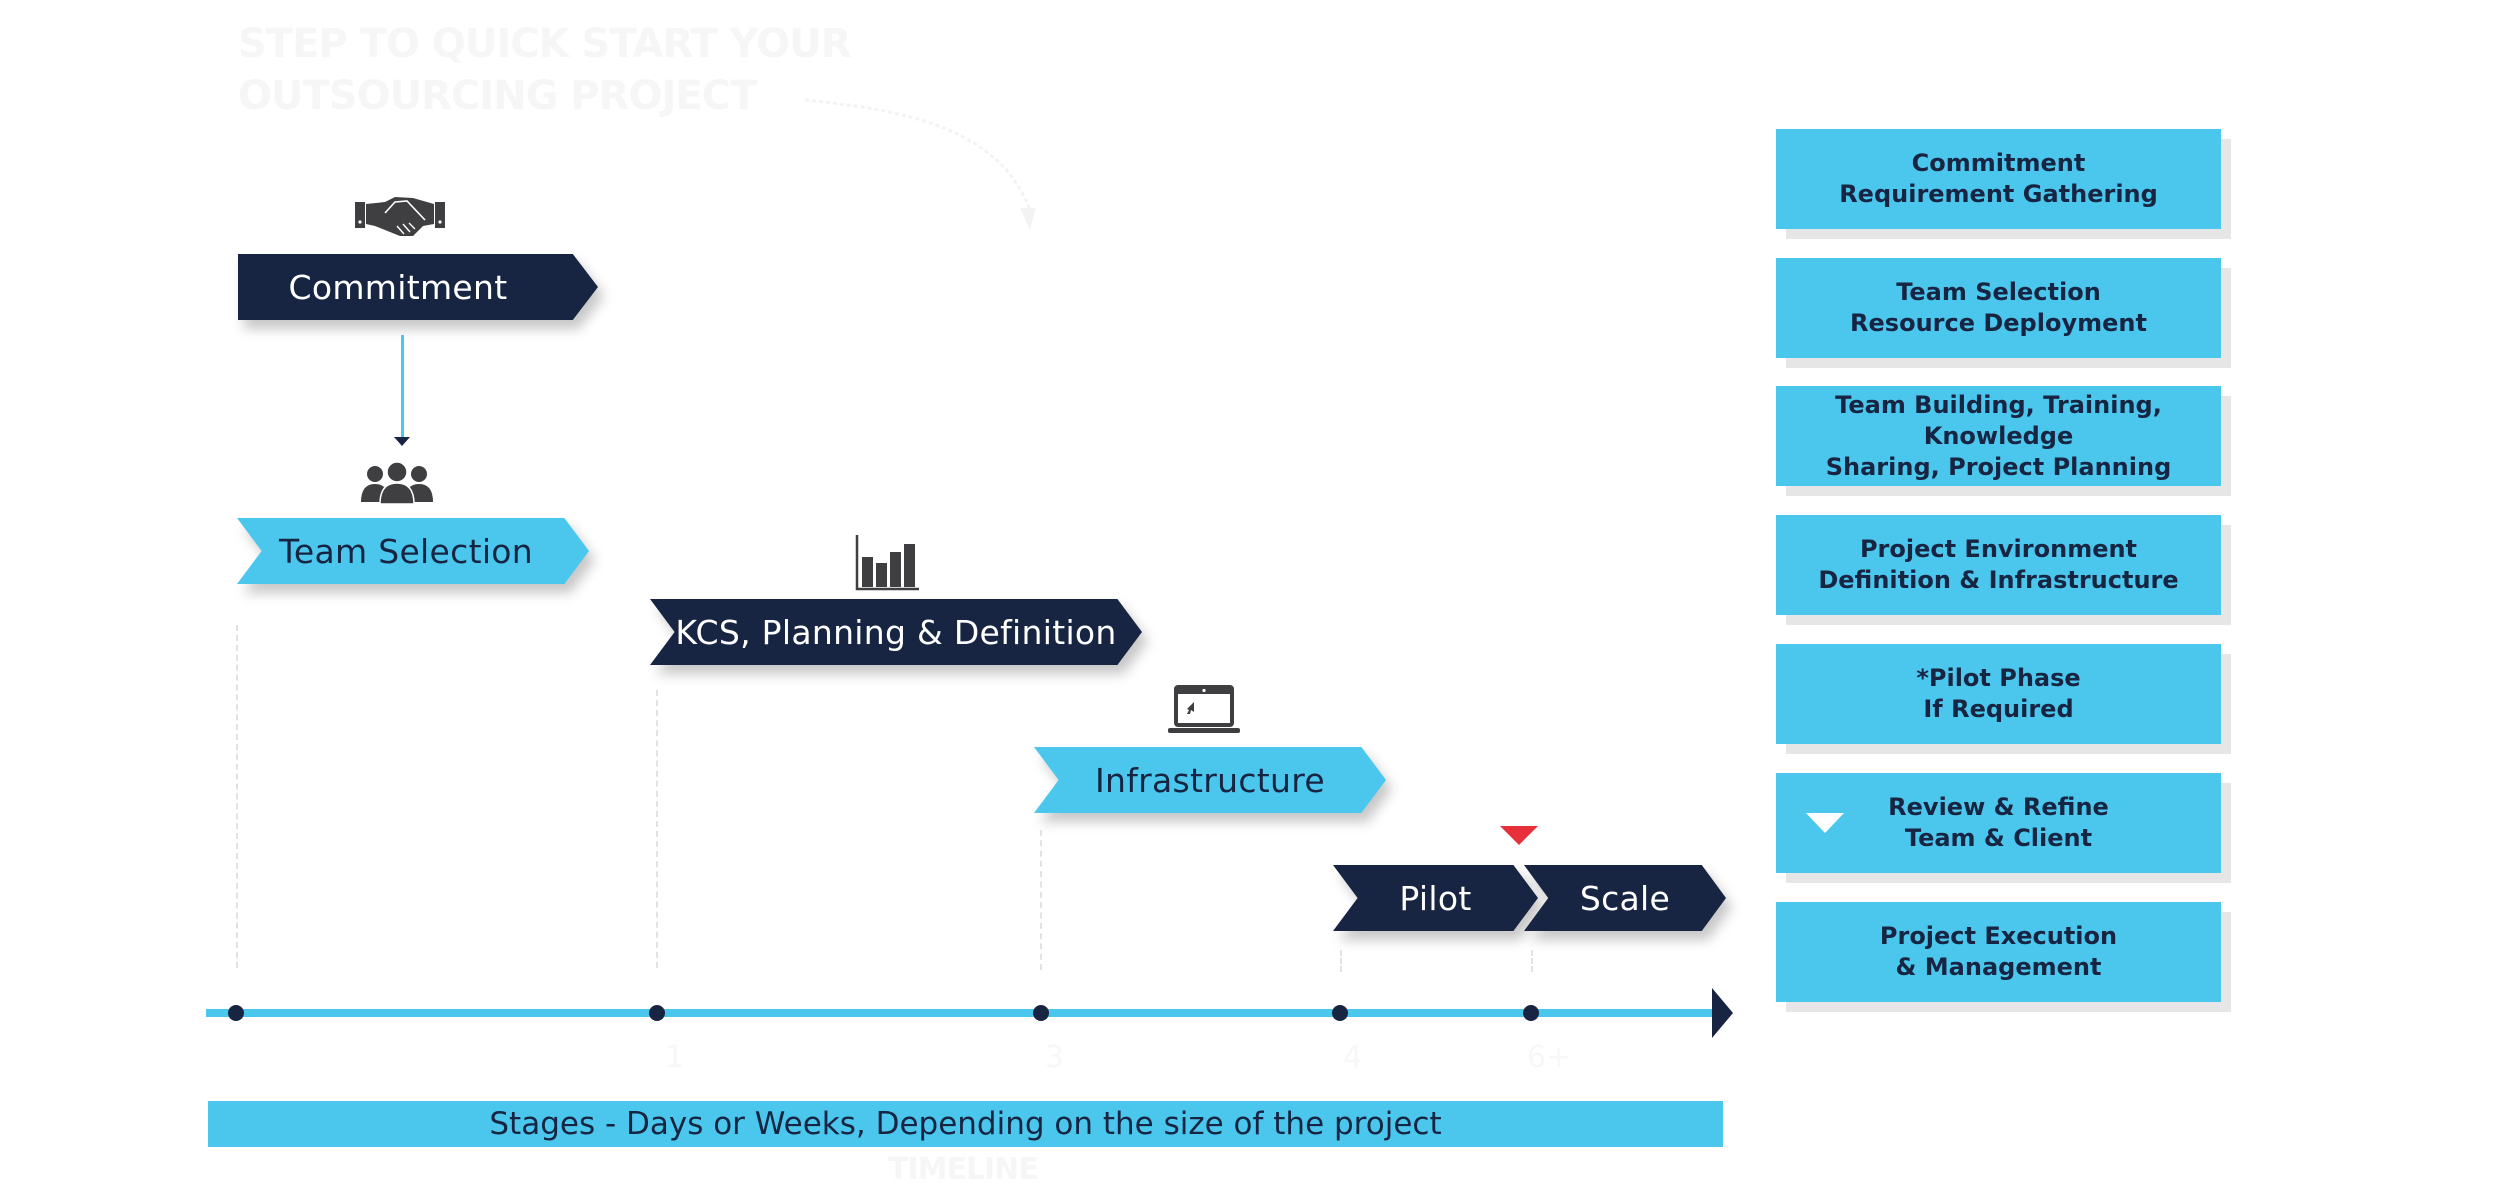 The width and height of the screenshot is (2500, 1200). What do you see at coordinates (1998, 709) in the screenshot?
I see `legend-box-line2: If Required` at bounding box center [1998, 709].